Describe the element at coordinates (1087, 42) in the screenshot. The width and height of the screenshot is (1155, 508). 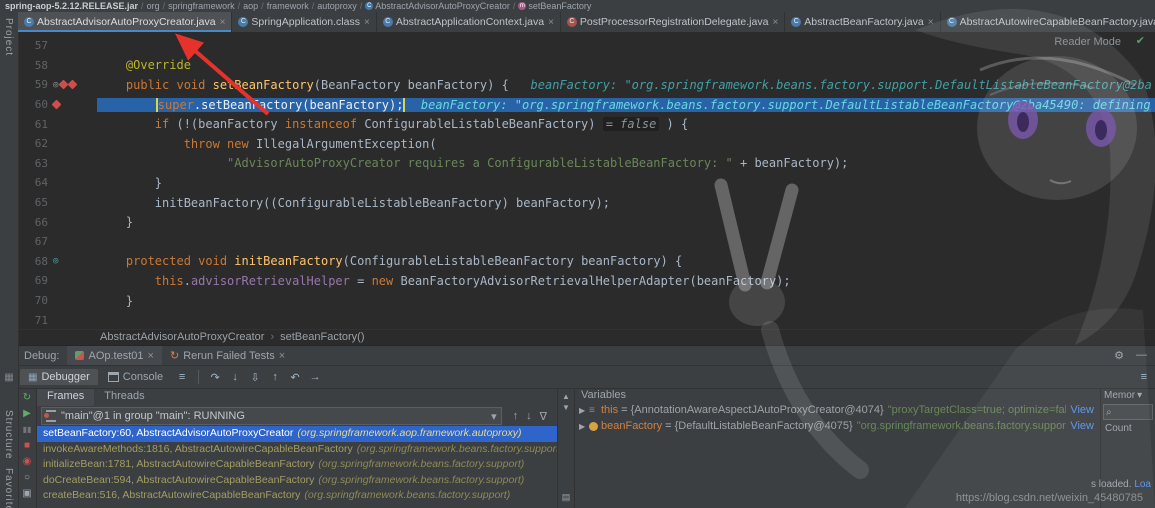
I see `reader-mode-label: Reader Mode` at that location.